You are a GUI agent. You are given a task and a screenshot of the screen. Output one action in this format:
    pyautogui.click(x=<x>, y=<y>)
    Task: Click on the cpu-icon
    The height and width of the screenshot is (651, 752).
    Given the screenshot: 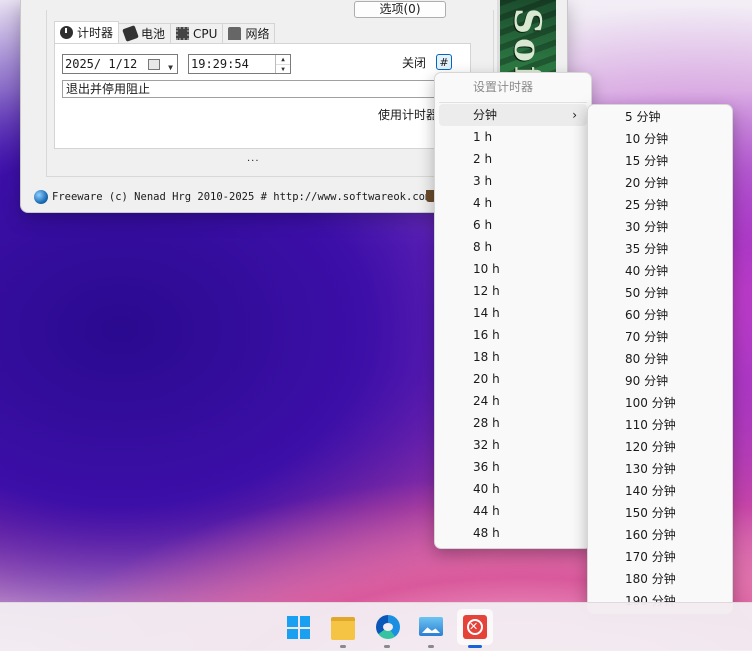 What is the action you would take?
    pyautogui.click(x=183, y=33)
    